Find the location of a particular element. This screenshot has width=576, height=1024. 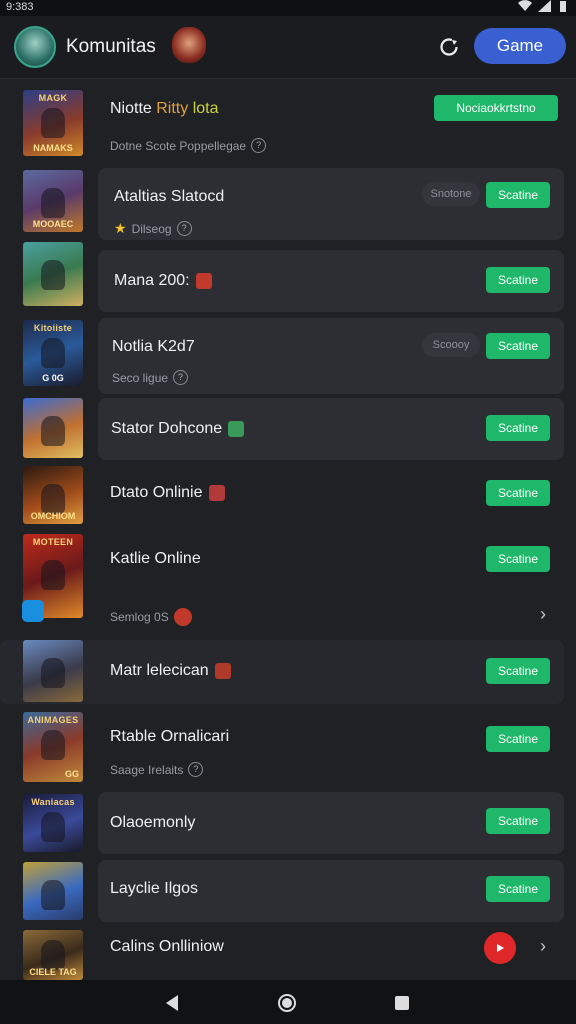

game-subtitle: Saage Irelaits? is located at coordinates (157, 769).